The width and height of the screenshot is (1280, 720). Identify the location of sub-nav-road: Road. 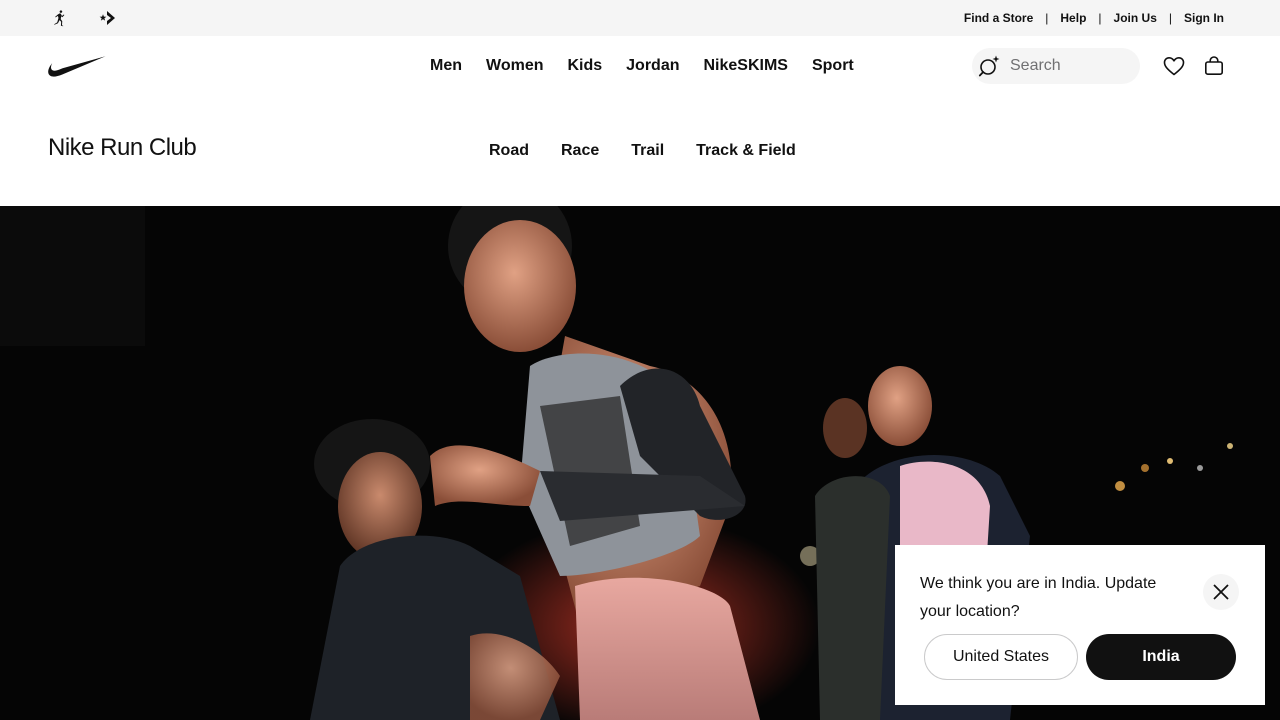
(509, 151).